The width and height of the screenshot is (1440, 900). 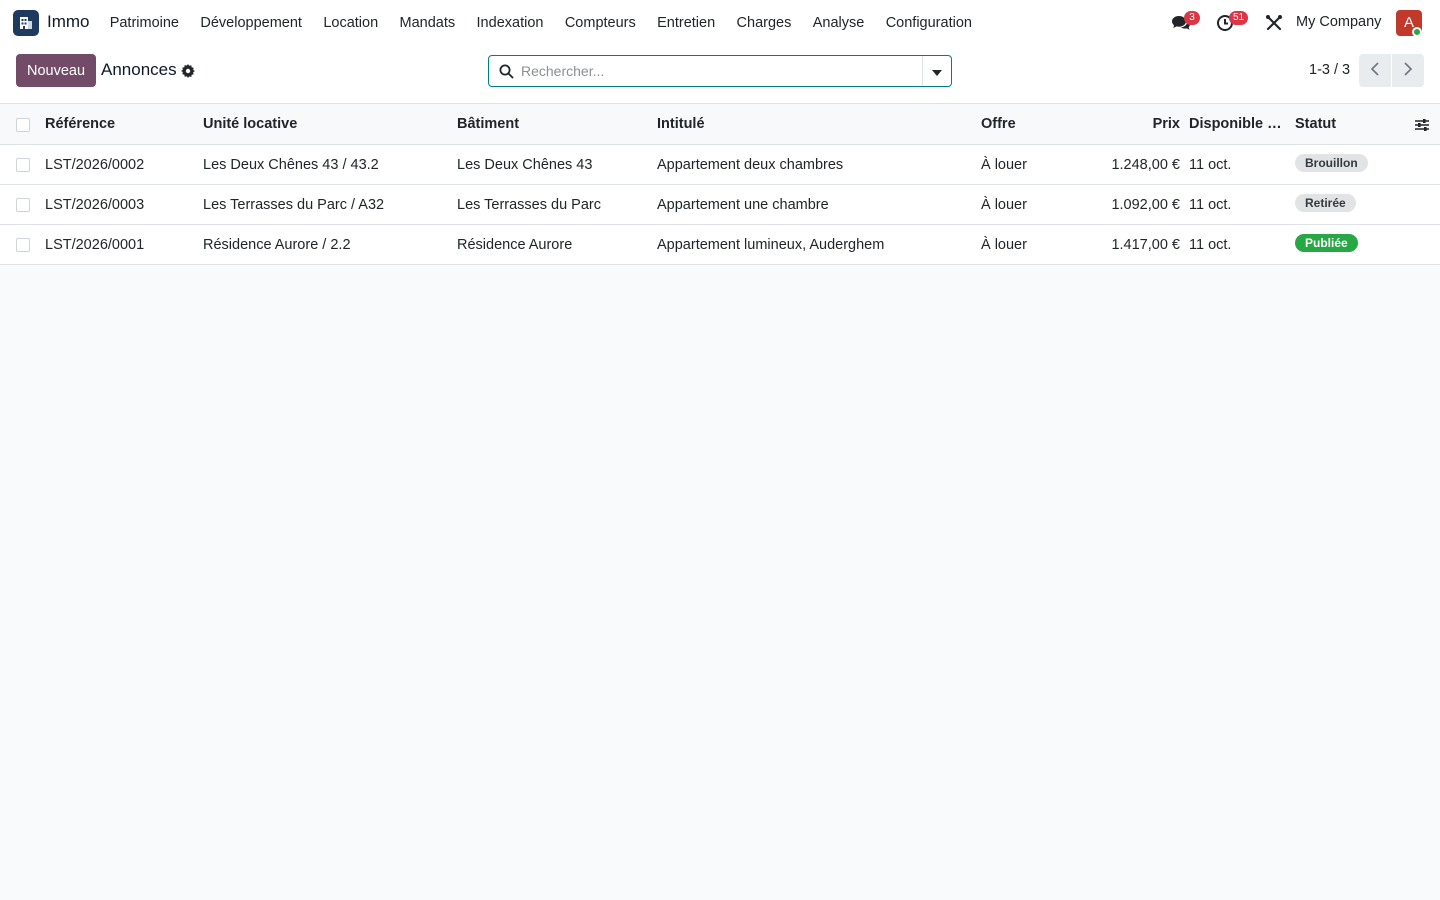 What do you see at coordinates (1329, 70) in the screenshot?
I see `pager-value: 1-3 / 3` at bounding box center [1329, 70].